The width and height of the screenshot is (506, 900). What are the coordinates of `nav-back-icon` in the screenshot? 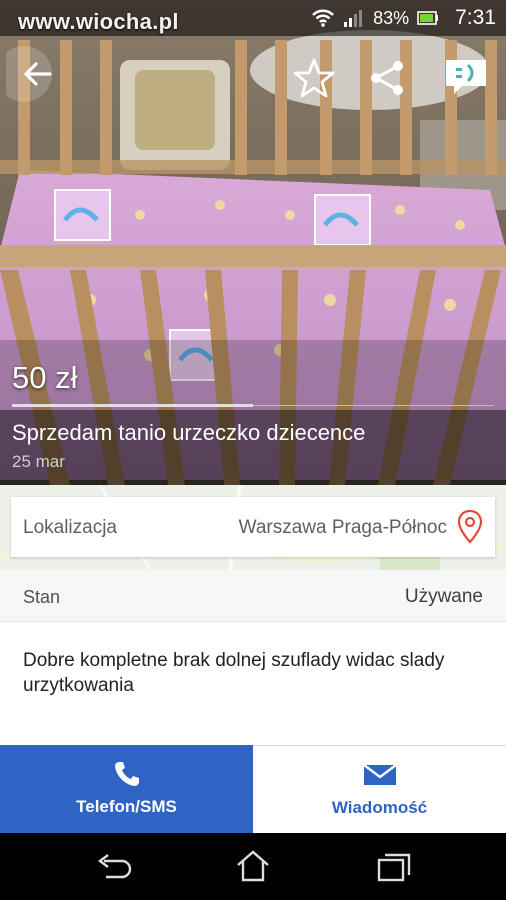 It's located at (114, 868).